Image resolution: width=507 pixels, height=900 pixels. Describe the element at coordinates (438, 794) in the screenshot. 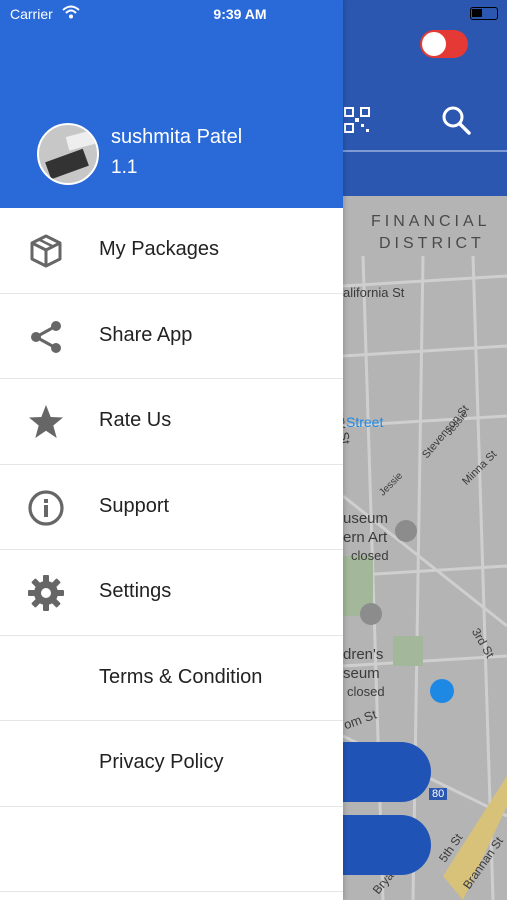

I see `highway-shield: 80` at that location.